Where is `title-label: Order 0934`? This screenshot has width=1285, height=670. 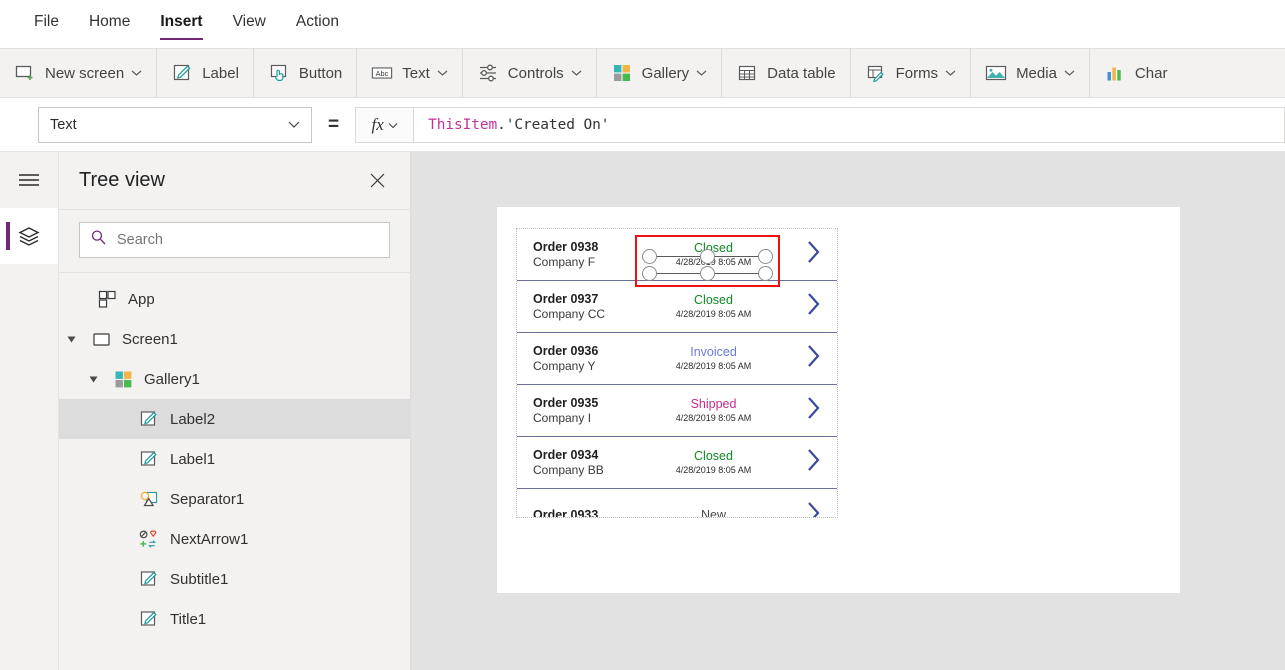 title-label: Order 0934 is located at coordinates (566, 454).